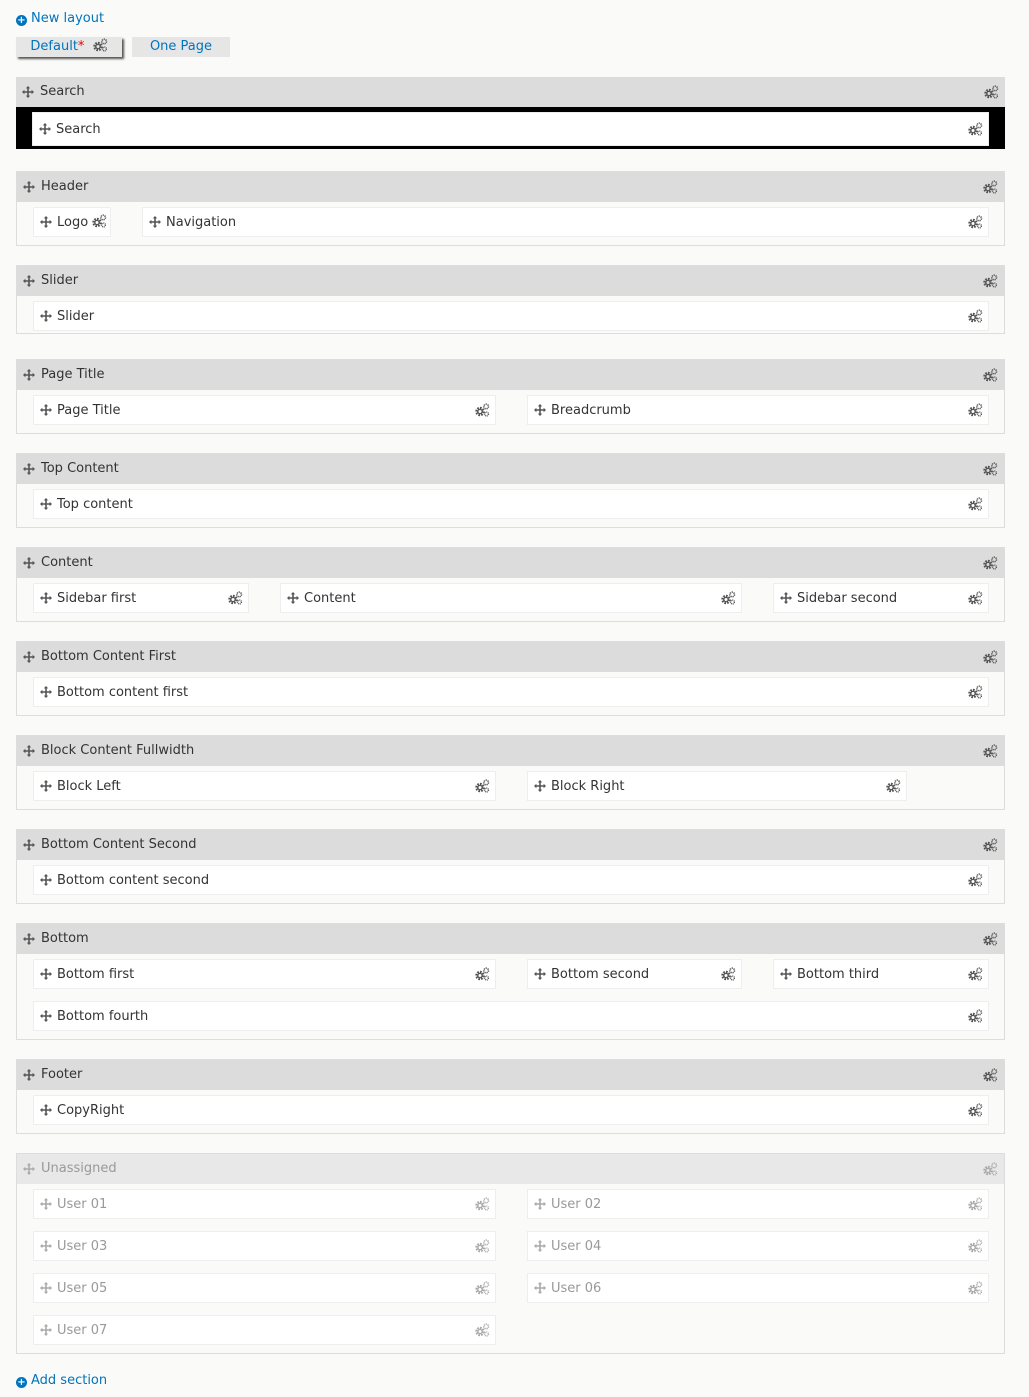  I want to click on block-bottom-second: Bottom second, so click(634, 974).